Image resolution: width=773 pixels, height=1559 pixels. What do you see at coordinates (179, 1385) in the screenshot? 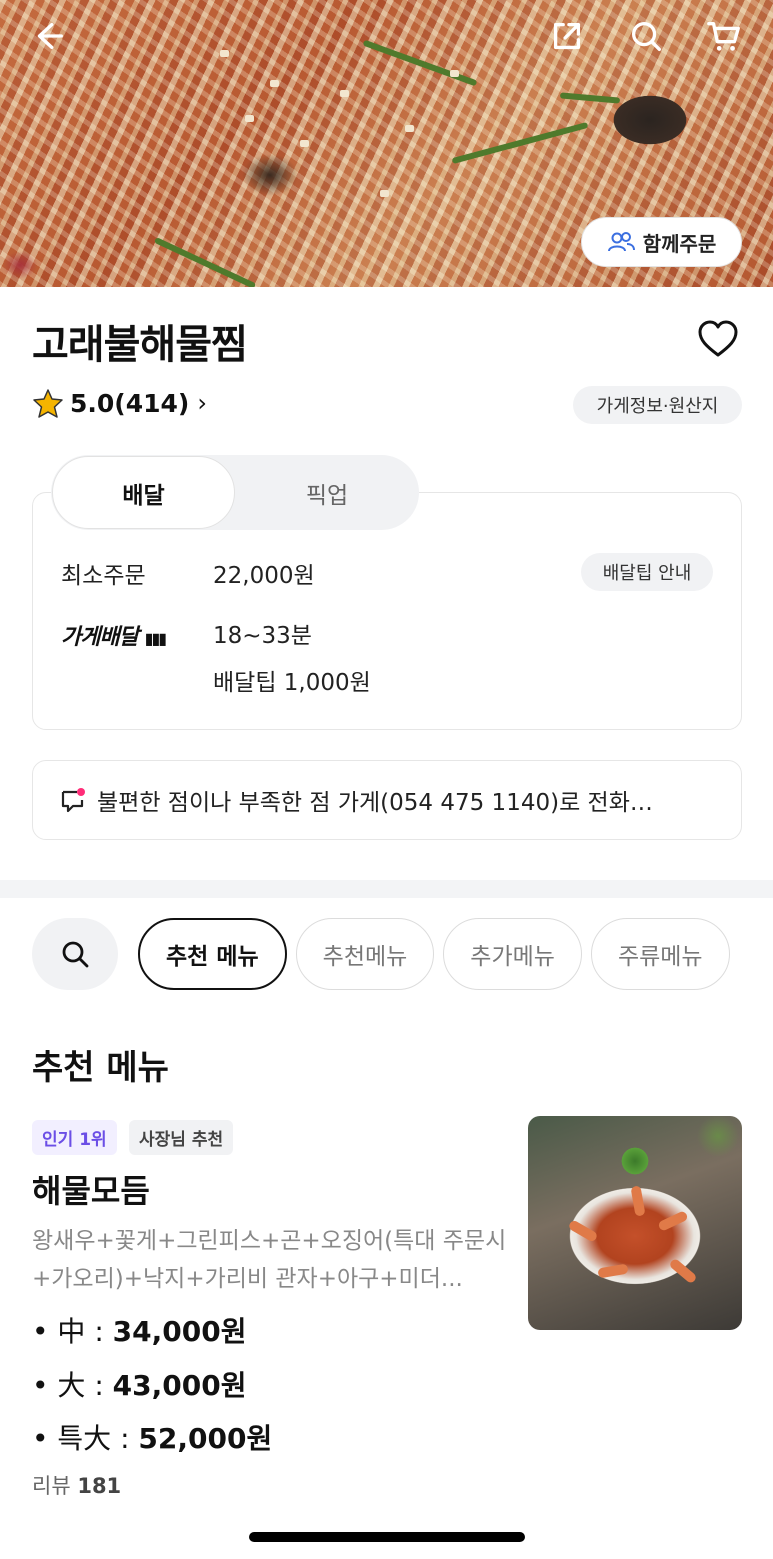
I see `price-value: 43,000원` at bounding box center [179, 1385].